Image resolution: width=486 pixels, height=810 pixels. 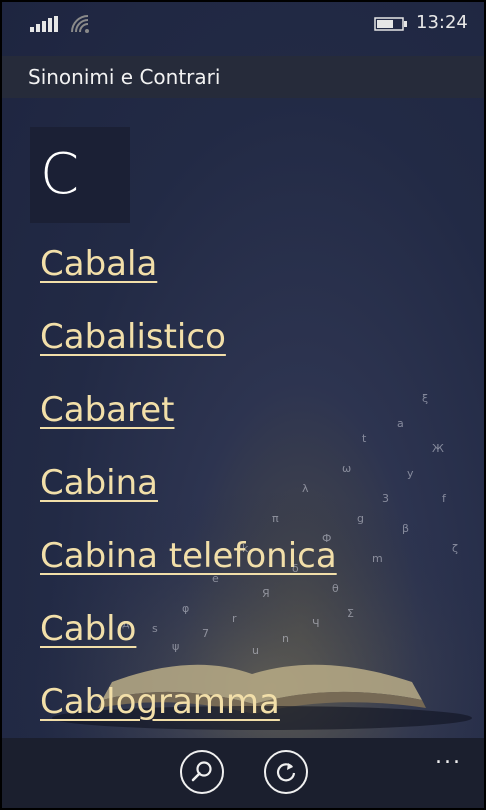 What do you see at coordinates (80, 24) in the screenshot?
I see `wifi-icon` at bounding box center [80, 24].